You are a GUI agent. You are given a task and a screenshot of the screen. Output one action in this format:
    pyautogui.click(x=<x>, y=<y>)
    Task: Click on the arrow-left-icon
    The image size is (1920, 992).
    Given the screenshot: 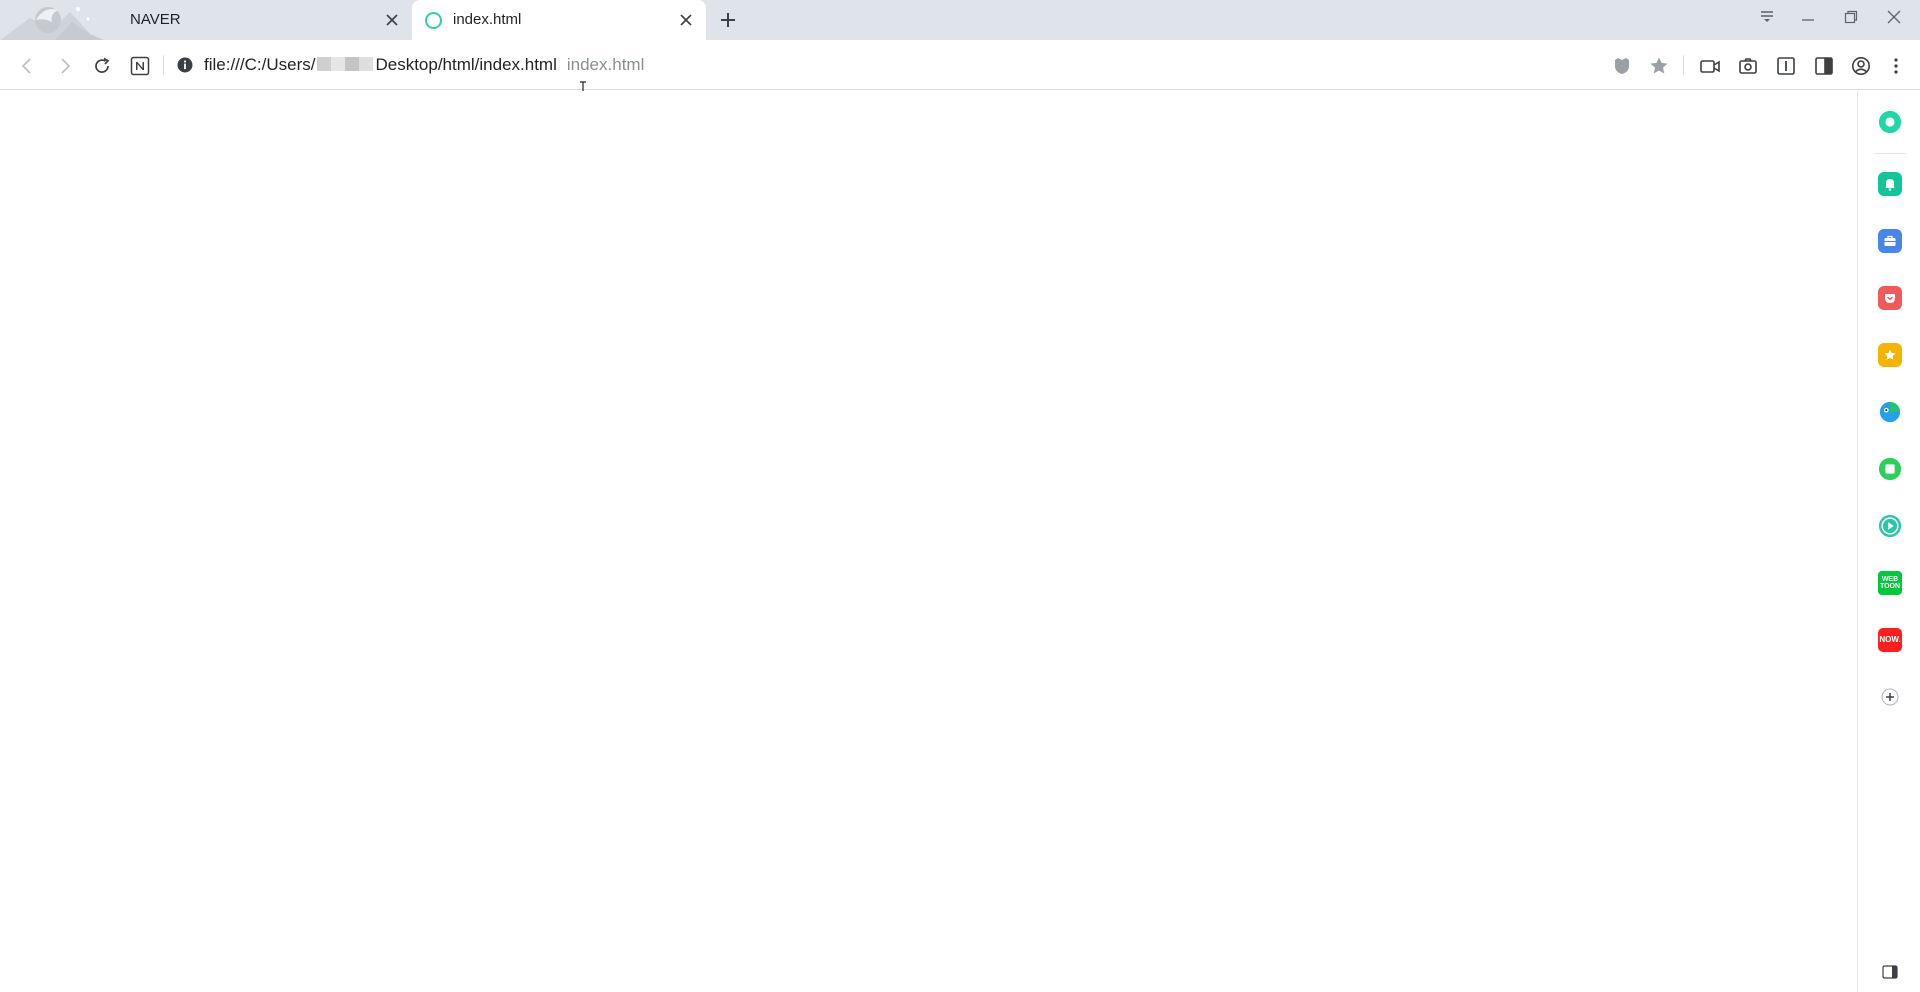 What is the action you would take?
    pyautogui.click(x=26, y=66)
    